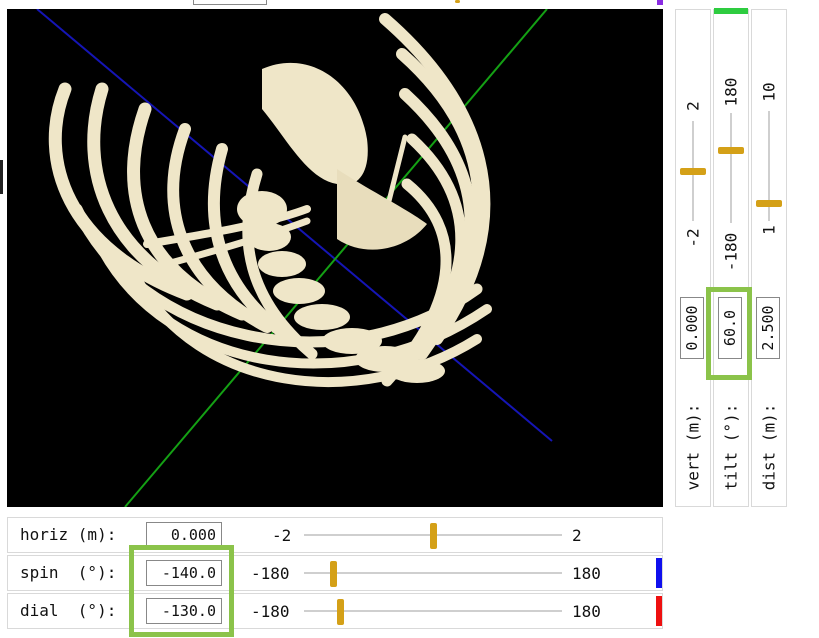 The height and width of the screenshot is (638, 819). Describe the element at coordinates (315, 124) in the screenshot. I see `scapula-shape` at that location.